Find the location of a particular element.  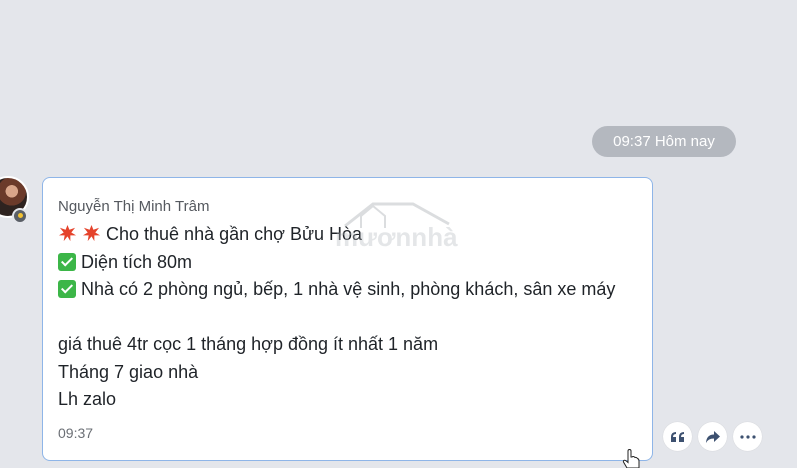

forward-icon is located at coordinates (712, 436).